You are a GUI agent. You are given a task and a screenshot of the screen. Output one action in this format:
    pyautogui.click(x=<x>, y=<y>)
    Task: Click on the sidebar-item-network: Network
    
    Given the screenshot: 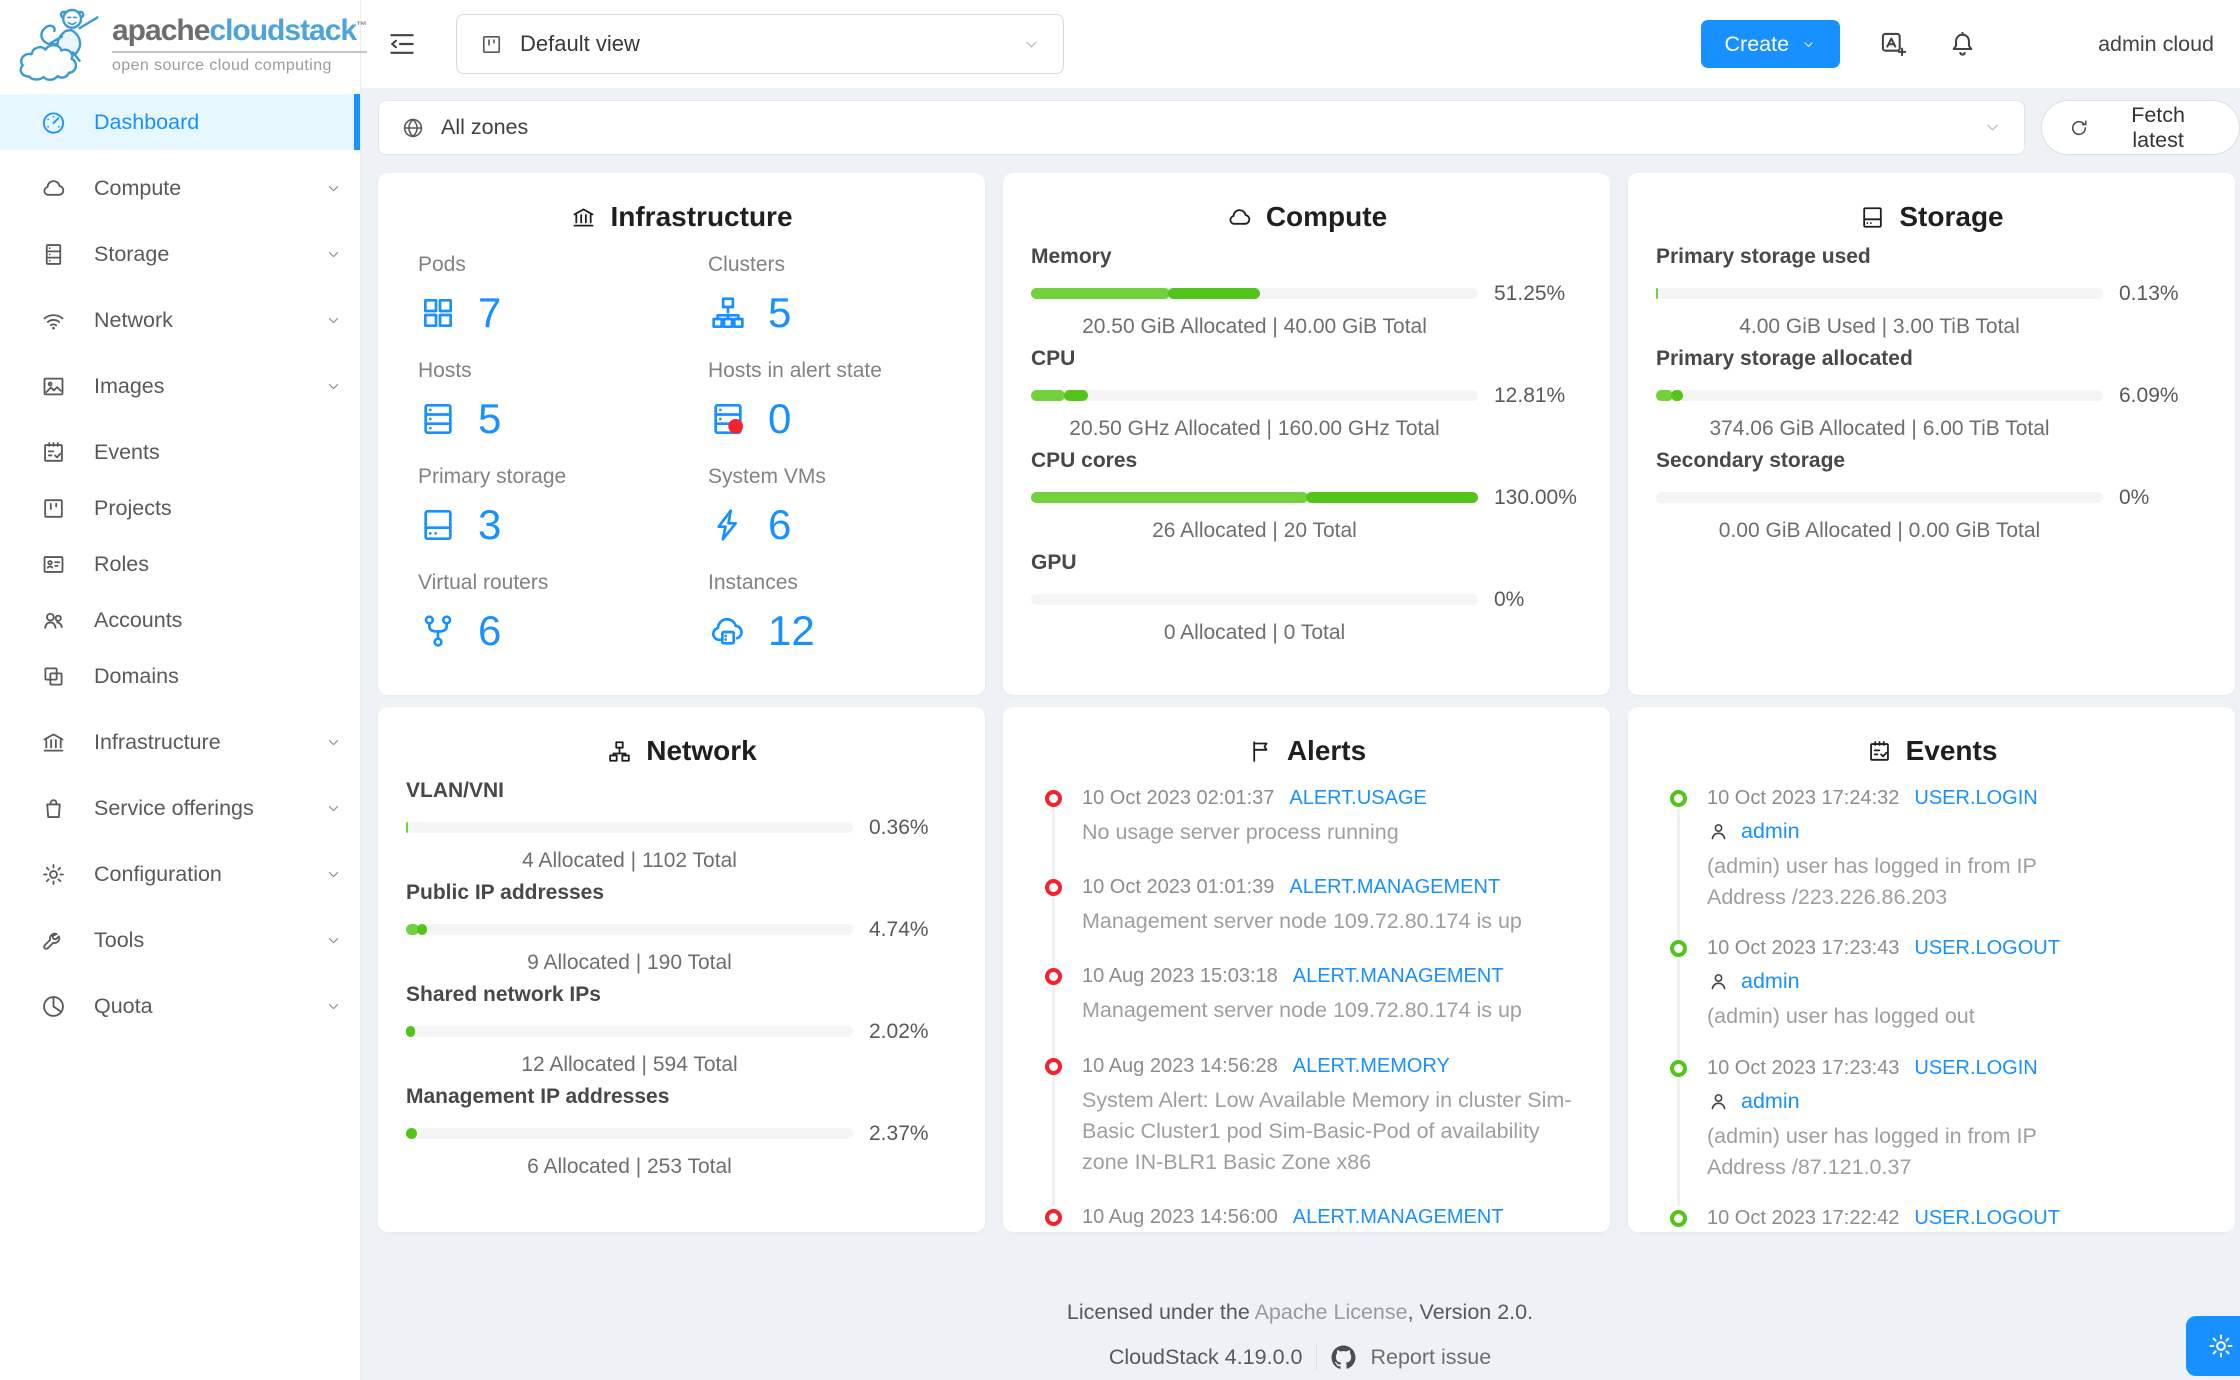 What is the action you would take?
    pyautogui.click(x=180, y=320)
    